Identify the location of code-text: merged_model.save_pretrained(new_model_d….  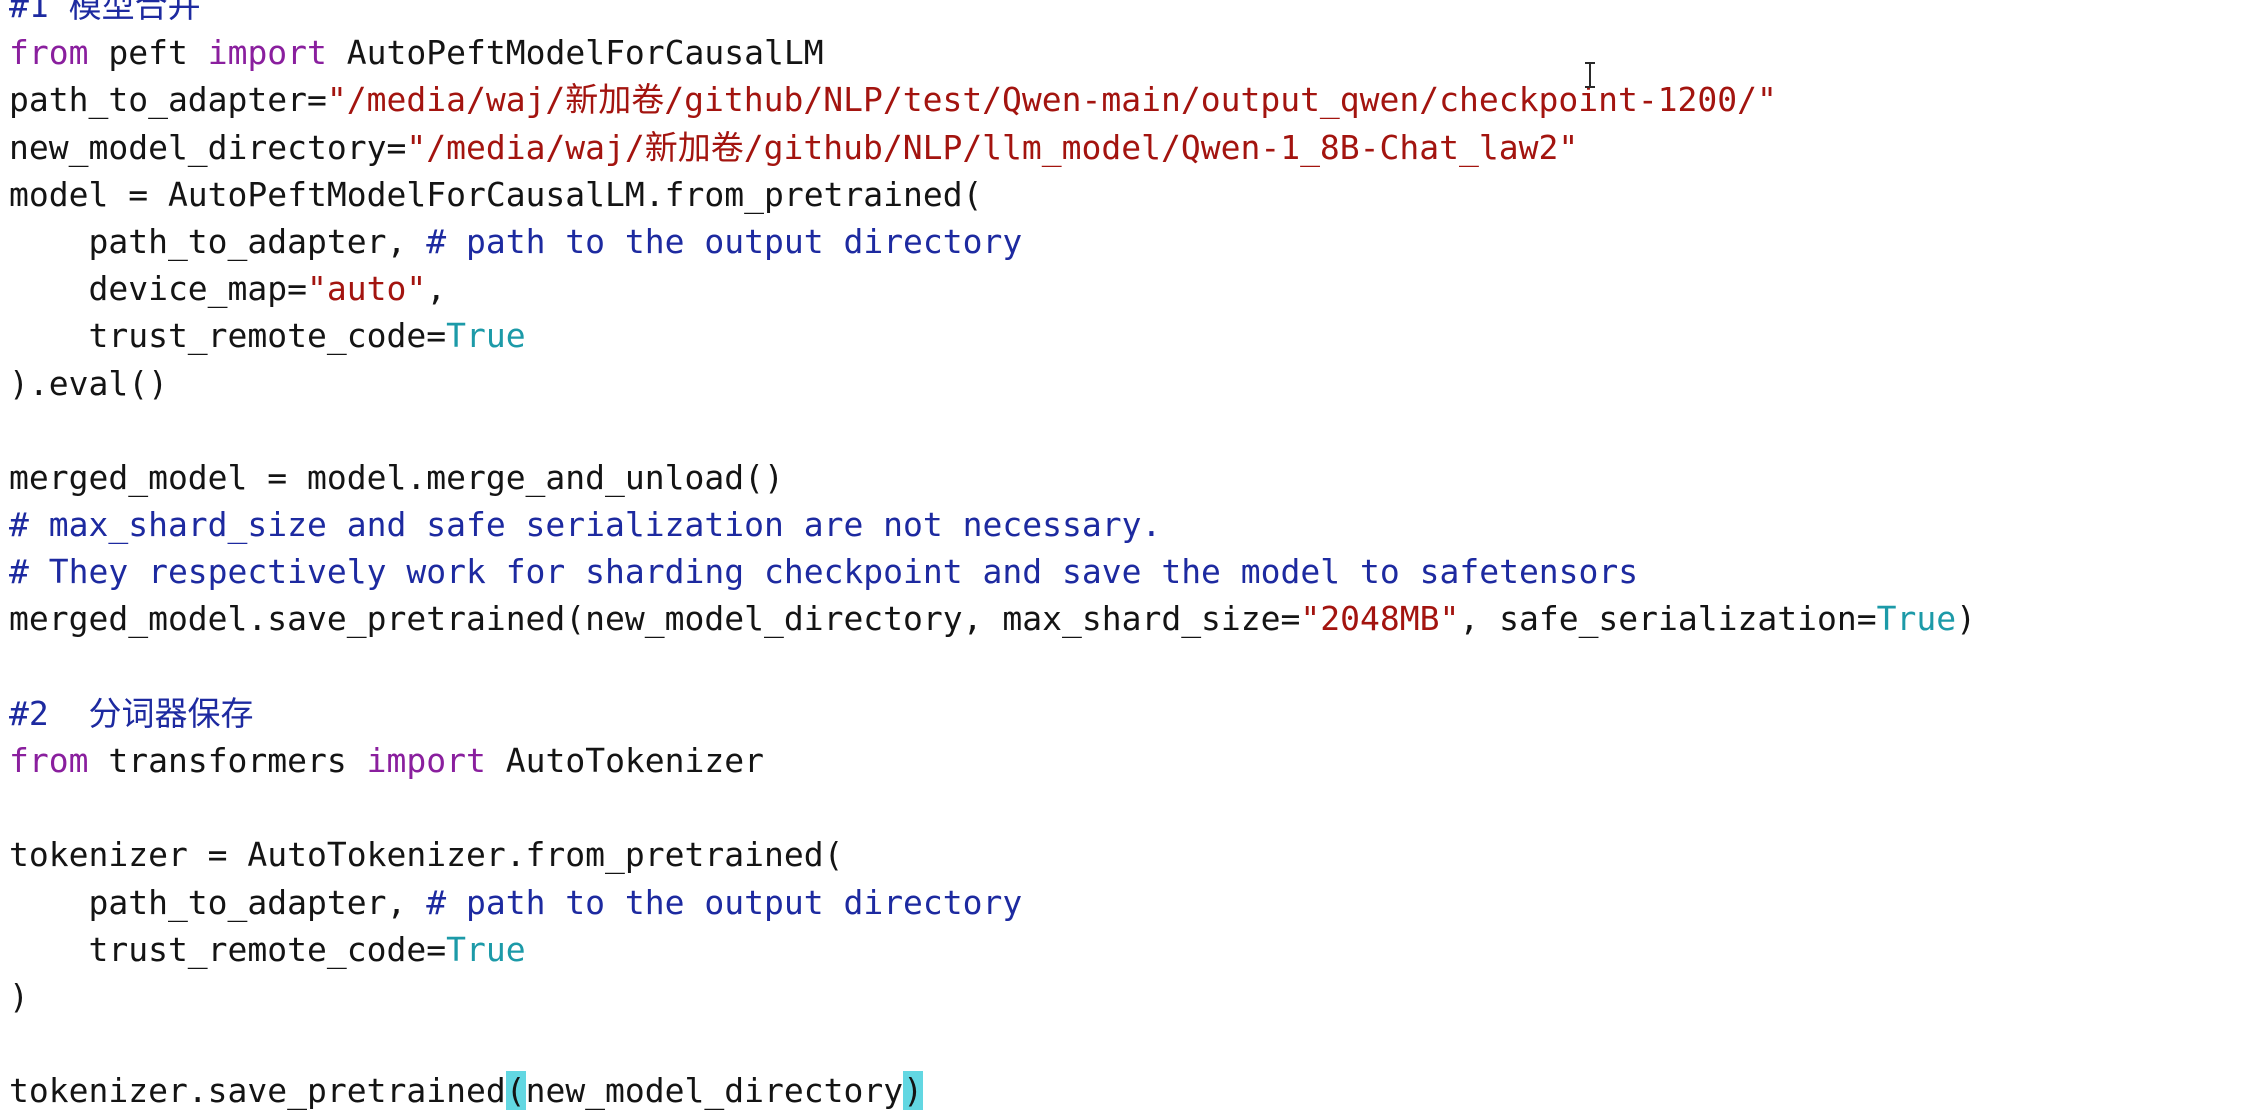
(655, 619).